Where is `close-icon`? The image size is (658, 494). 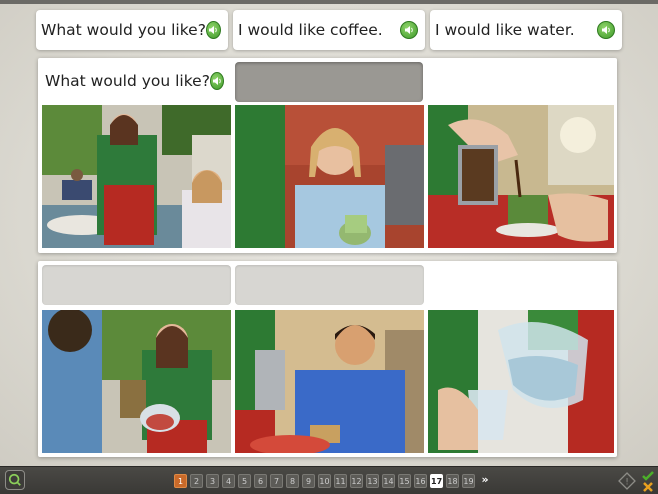
close-icon is located at coordinates (648, 487).